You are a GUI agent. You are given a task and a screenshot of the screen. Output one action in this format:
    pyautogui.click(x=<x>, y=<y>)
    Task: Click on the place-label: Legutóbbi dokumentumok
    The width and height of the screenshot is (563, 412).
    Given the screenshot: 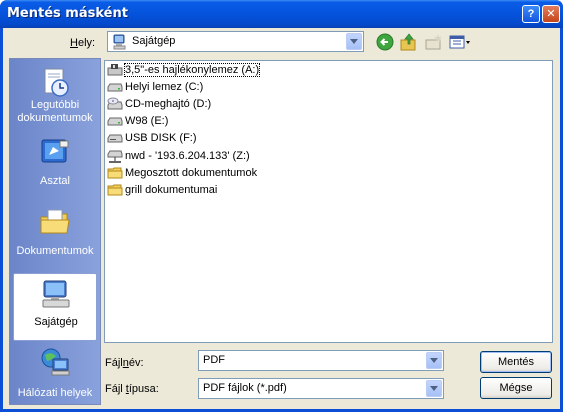 What is the action you would take?
    pyautogui.click(x=55, y=111)
    